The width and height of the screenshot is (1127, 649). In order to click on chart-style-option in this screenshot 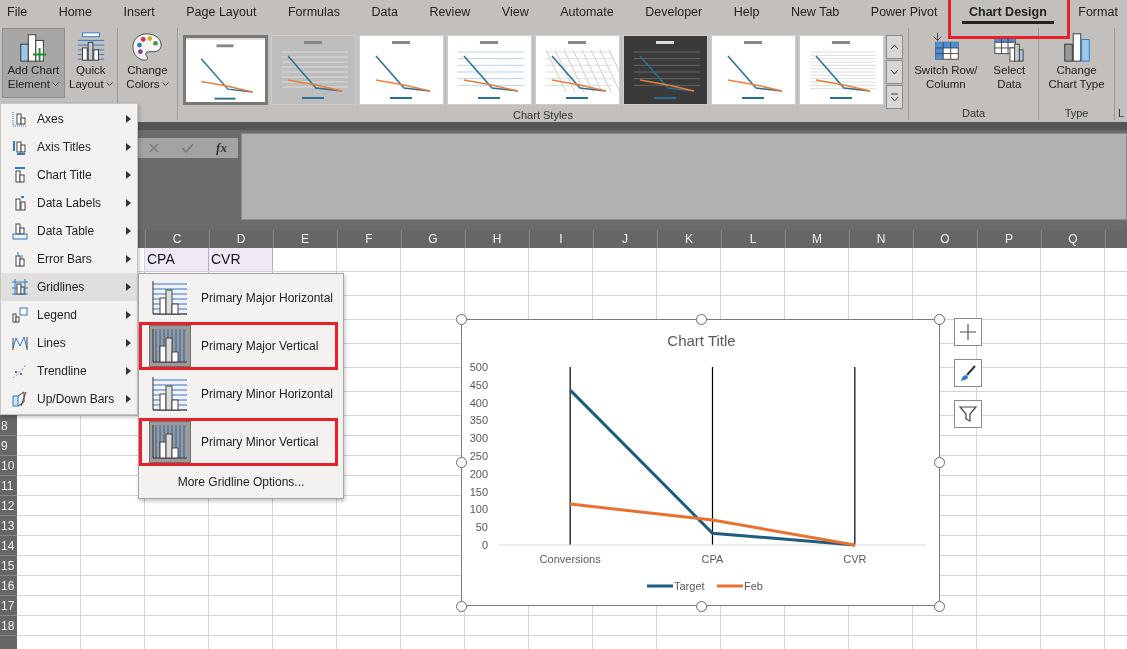, I will do `click(225, 70)`.